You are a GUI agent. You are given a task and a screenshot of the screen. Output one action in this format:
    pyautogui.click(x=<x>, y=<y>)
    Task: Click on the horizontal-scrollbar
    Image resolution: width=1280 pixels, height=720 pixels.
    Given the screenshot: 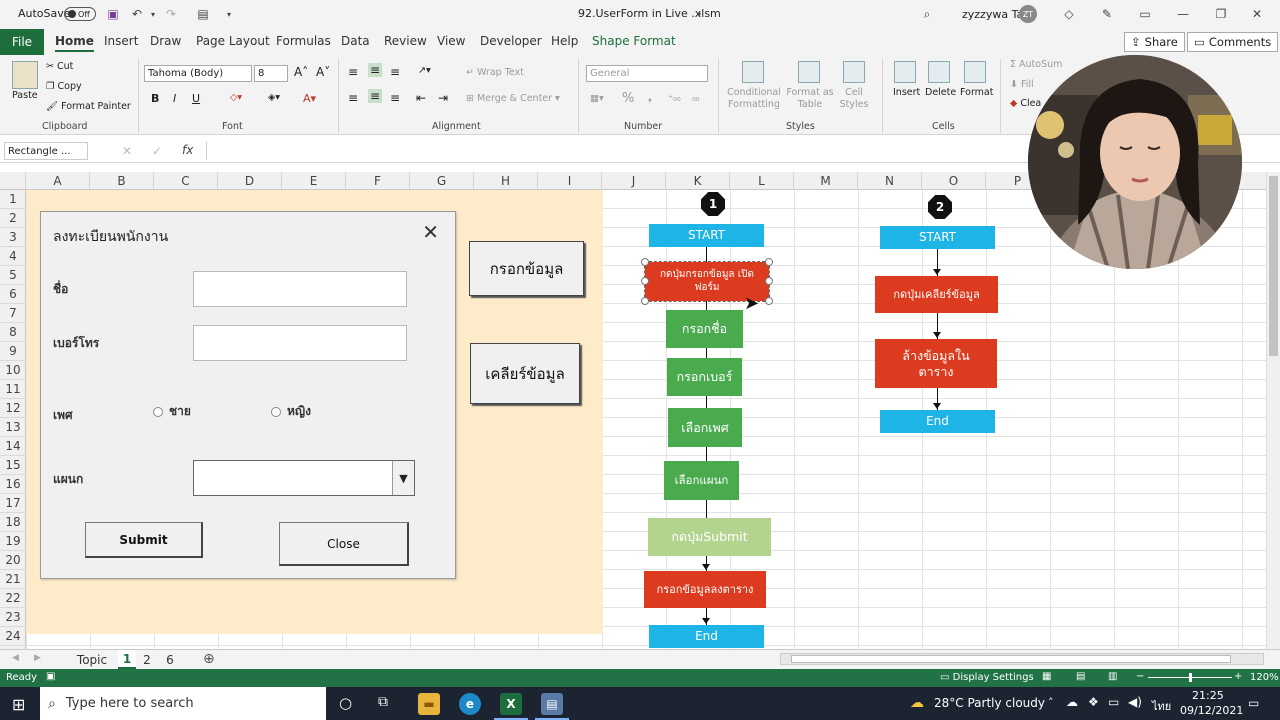 What is the action you would take?
    pyautogui.click(x=1022, y=659)
    